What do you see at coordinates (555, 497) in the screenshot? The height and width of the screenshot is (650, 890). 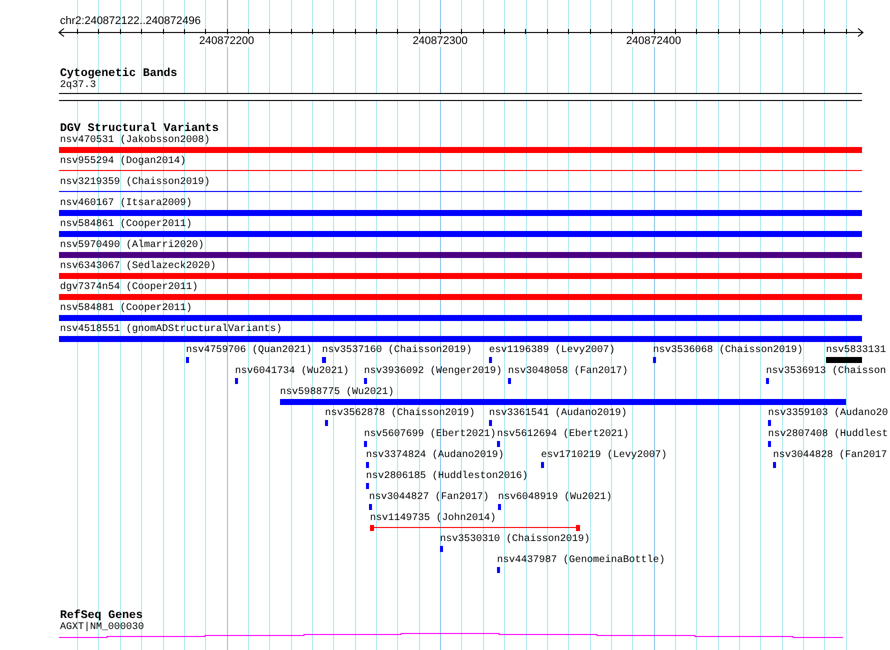 I see `variant-label: nsv6048919 (Wu2021)` at bounding box center [555, 497].